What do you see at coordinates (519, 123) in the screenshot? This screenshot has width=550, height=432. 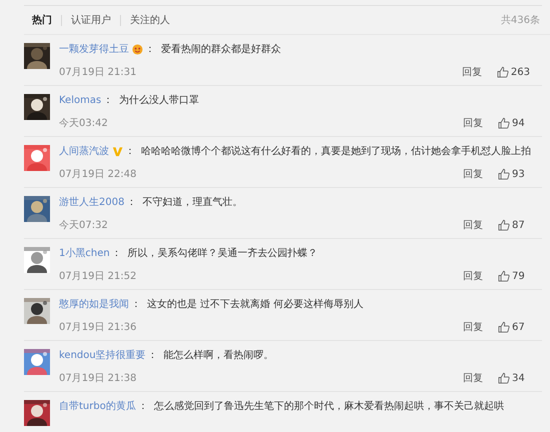 I see `like-count: 94` at bounding box center [519, 123].